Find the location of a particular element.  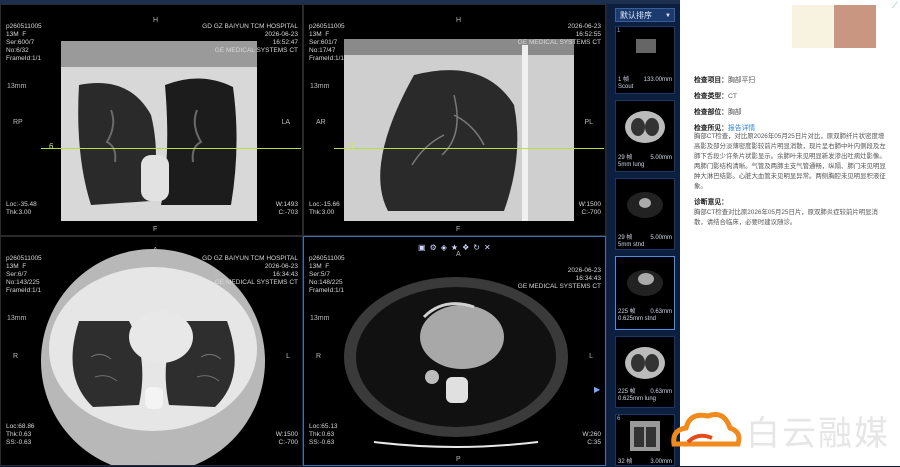

stack-icon: ❖ is located at coordinates (467, 247).